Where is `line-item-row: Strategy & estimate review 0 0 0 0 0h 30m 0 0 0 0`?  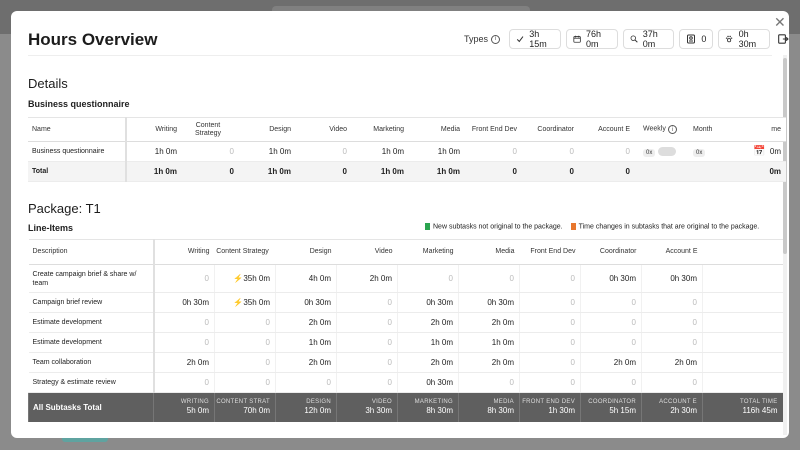
line-item-row: Strategy & estimate review 0 0 0 0 0h 30m 0 0 0 0 is located at coordinates (405, 382).